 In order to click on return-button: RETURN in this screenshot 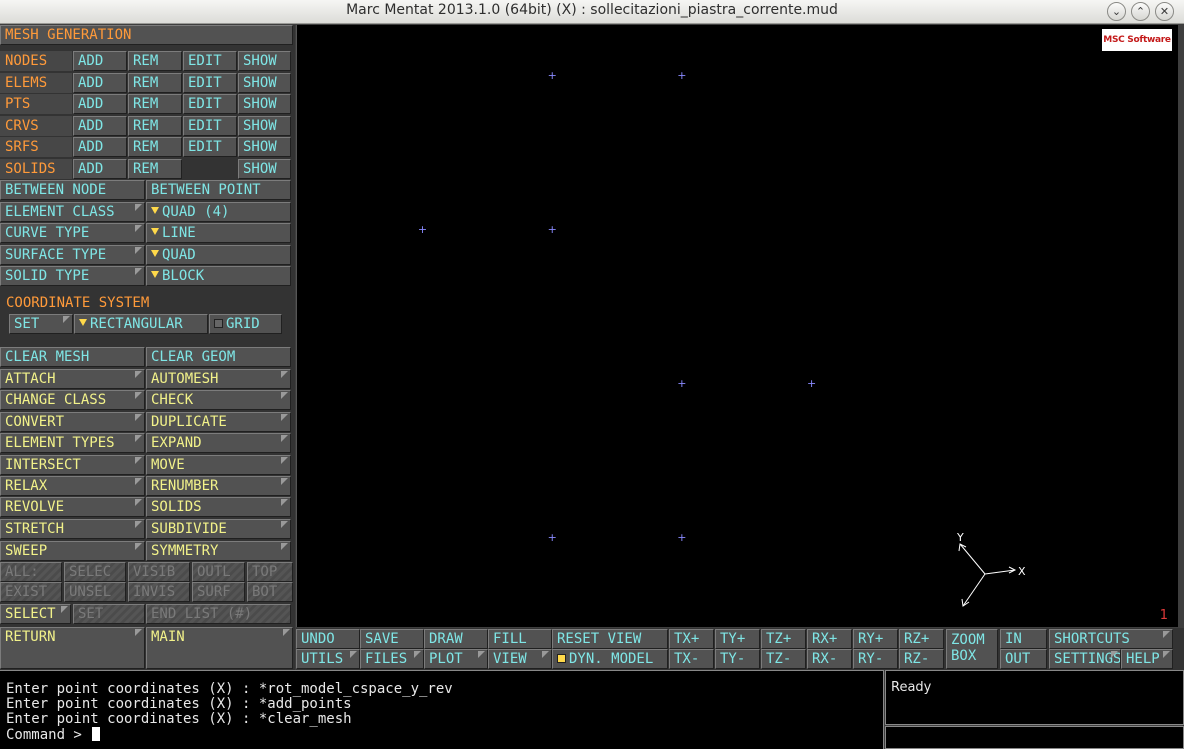, I will do `click(72, 648)`.